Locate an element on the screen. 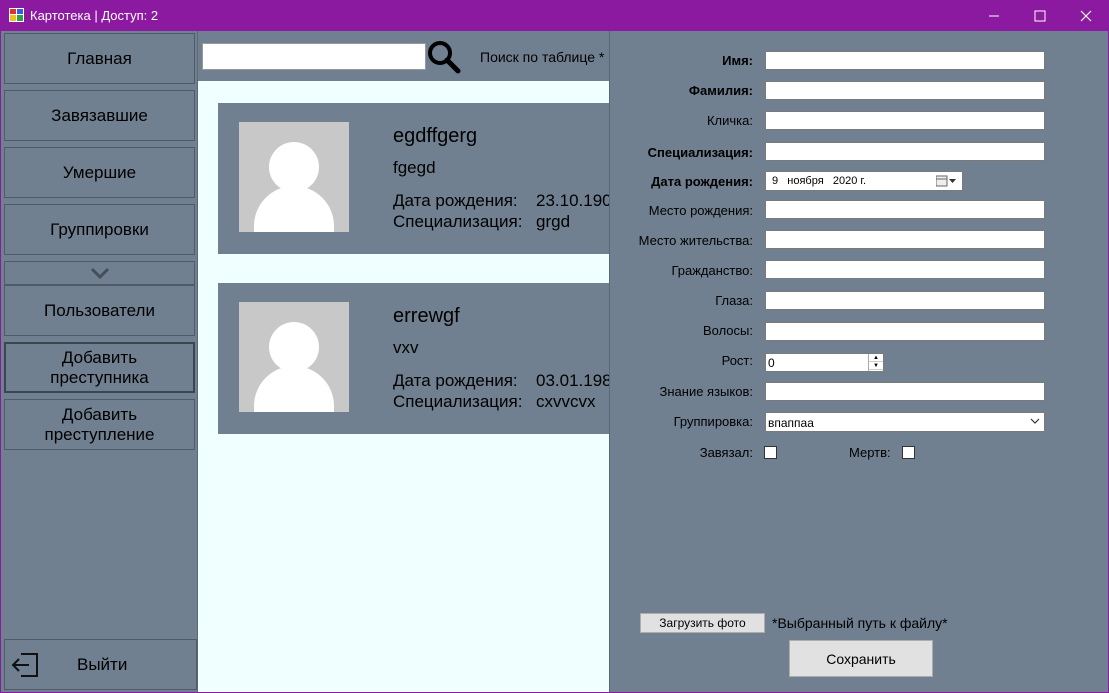 The height and width of the screenshot is (693, 1109). nav-home-label: Главная is located at coordinates (99, 58).